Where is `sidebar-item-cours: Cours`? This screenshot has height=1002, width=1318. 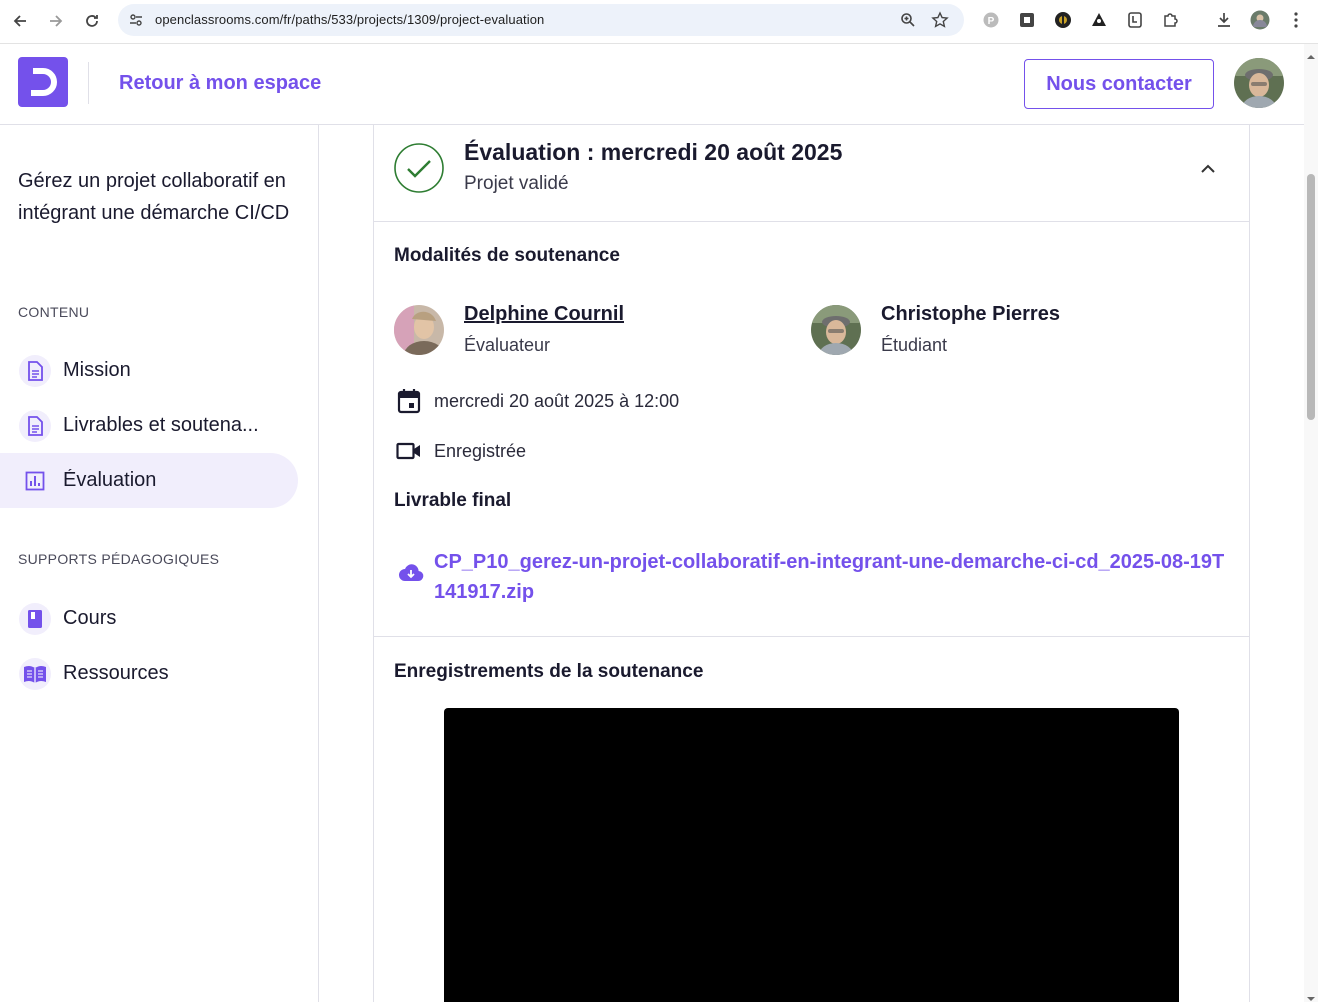
sidebar-item-cours: Cours is located at coordinates (149, 618).